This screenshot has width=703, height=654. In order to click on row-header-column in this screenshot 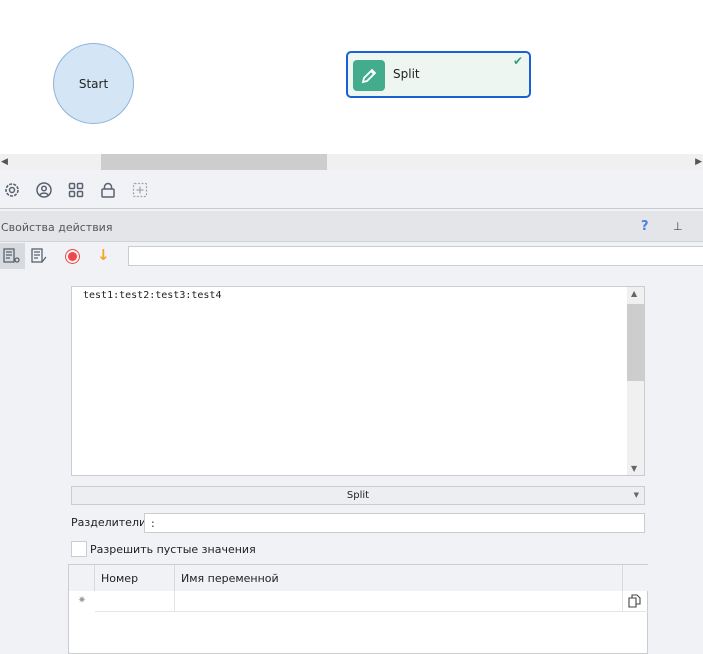, I will do `click(82, 578)`.